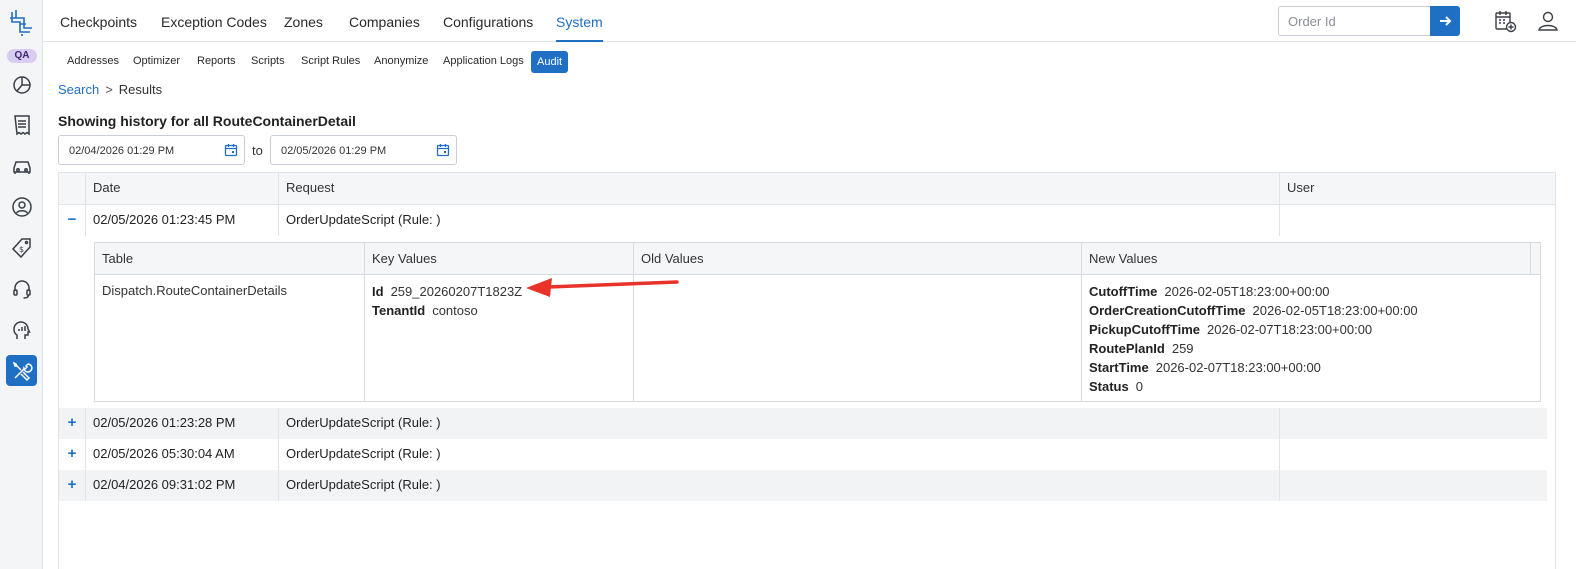 The width and height of the screenshot is (1576, 569). What do you see at coordinates (483, 65) in the screenshot?
I see `subtab-application-logs: Application Logs` at bounding box center [483, 65].